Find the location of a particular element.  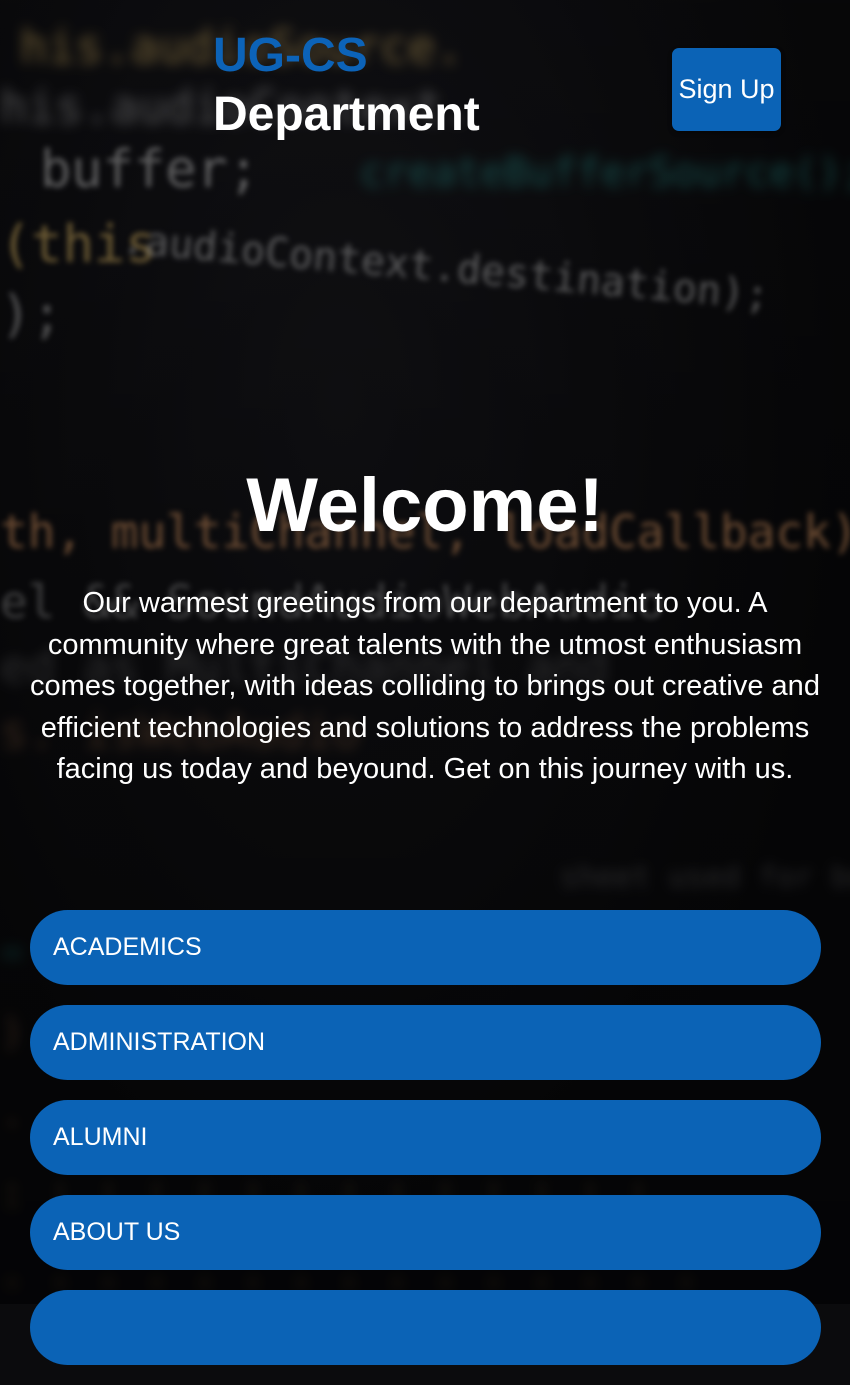

nav-item-academics: ACADEMICS is located at coordinates (425, 947).